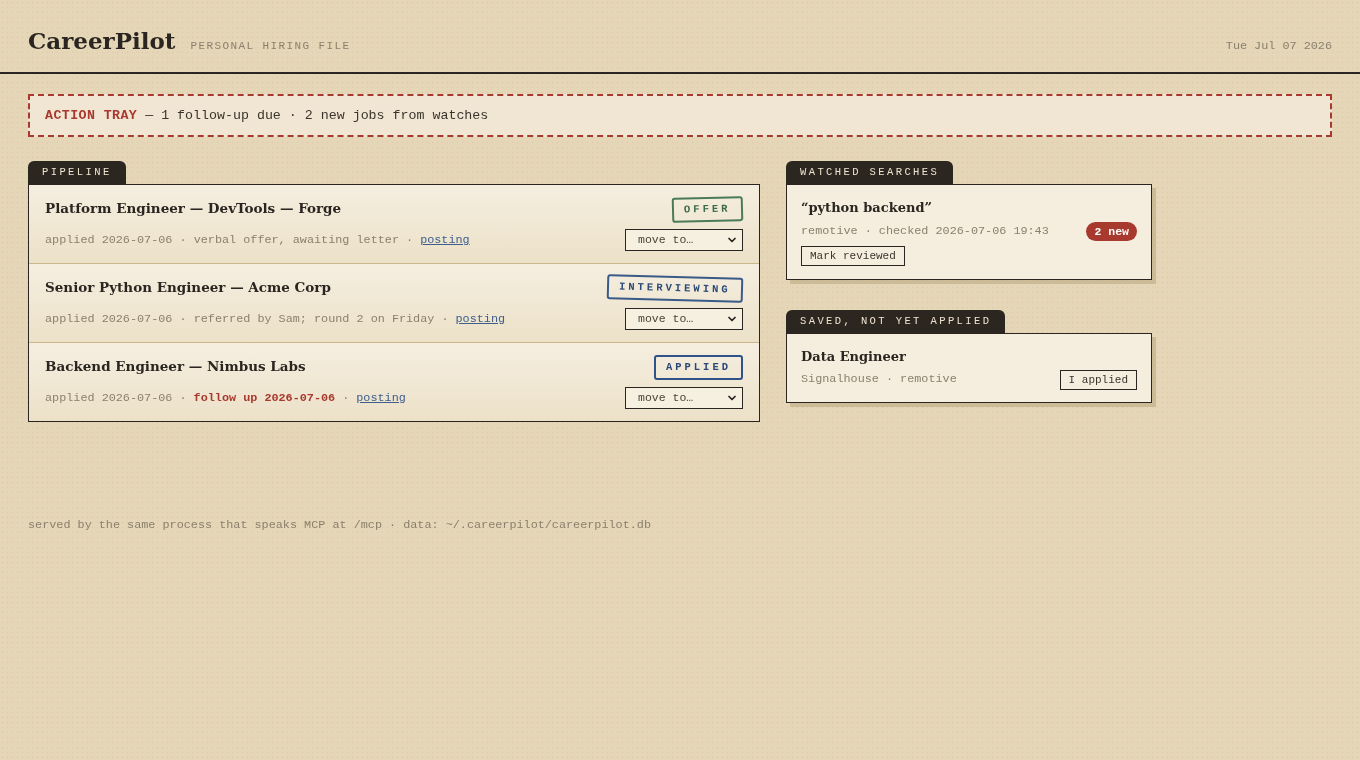 The image size is (1360, 760). Describe the element at coordinates (270, 46) in the screenshot. I see `app-subtitle: PERSONAL HIRING FILE` at that location.